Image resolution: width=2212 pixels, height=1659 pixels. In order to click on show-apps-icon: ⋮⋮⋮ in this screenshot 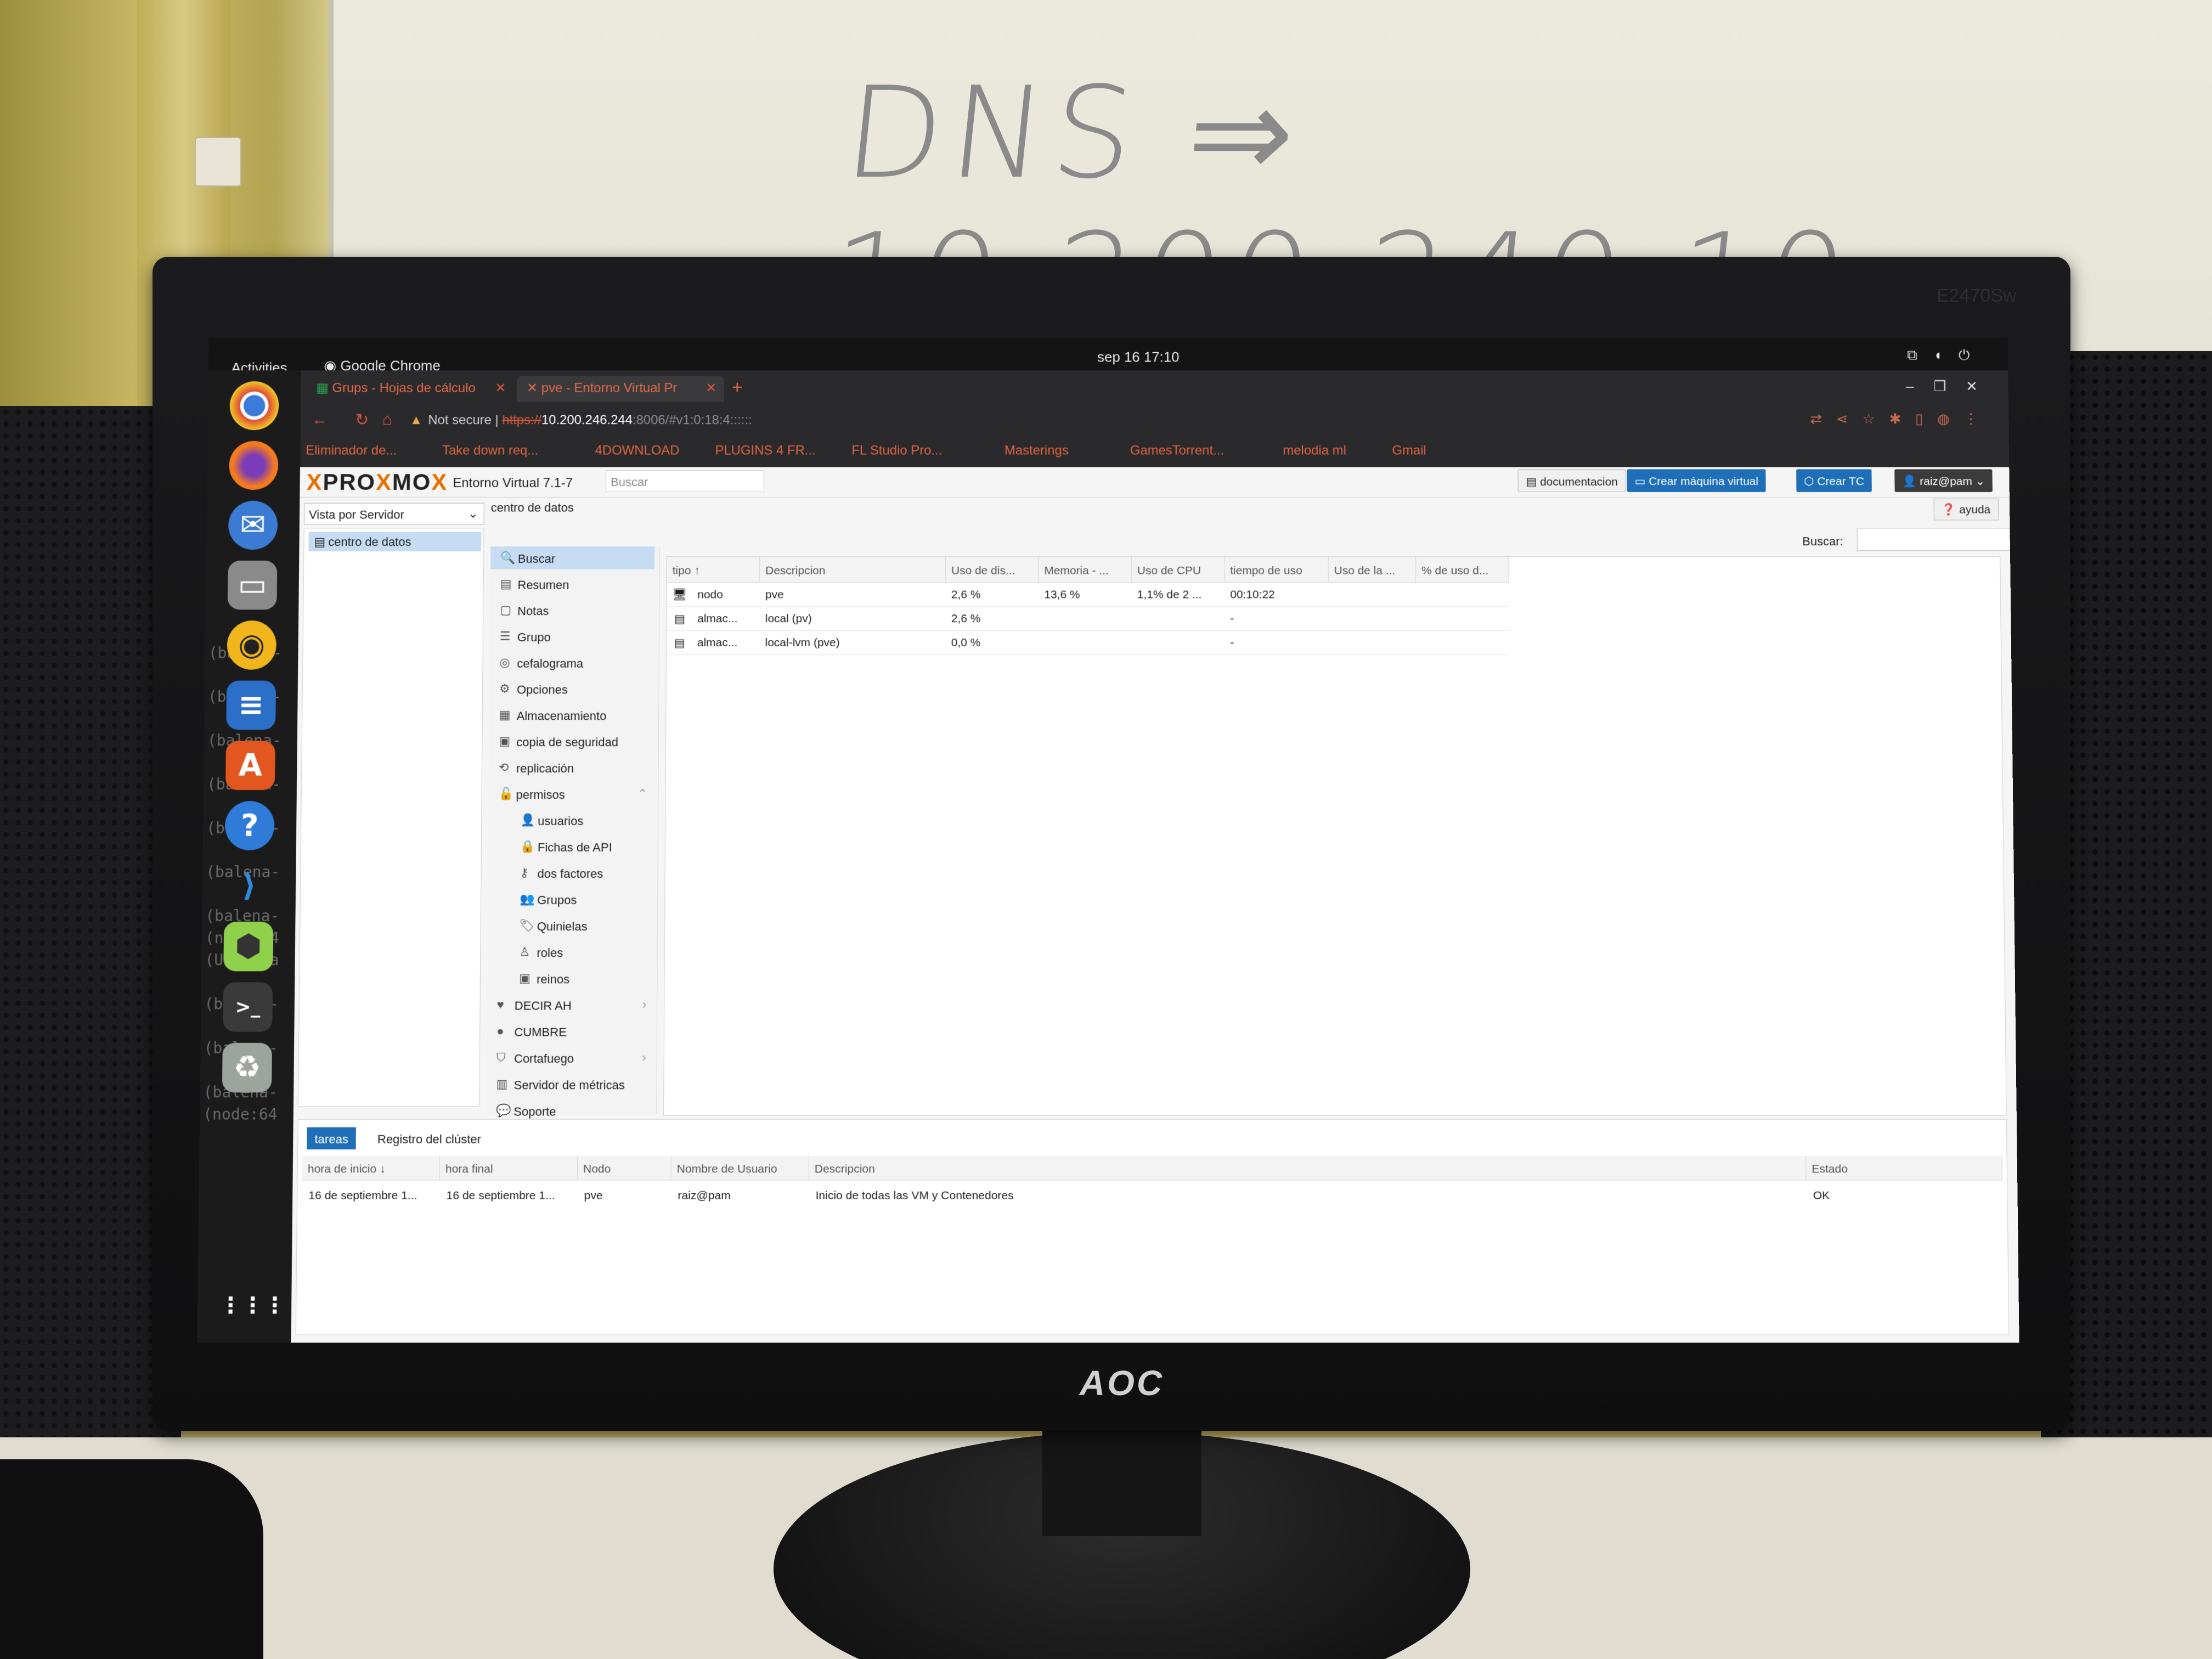, I will do `click(253, 1305)`.